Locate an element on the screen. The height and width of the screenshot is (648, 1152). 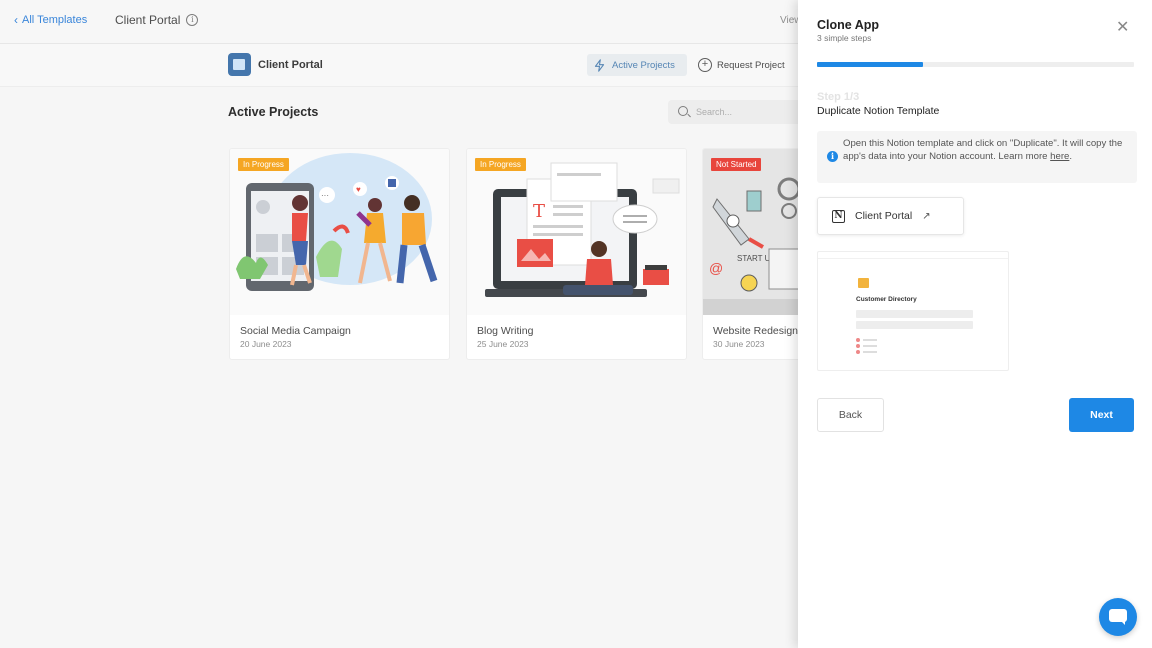
notion-button-label: Client Portal is located at coordinates (884, 216).